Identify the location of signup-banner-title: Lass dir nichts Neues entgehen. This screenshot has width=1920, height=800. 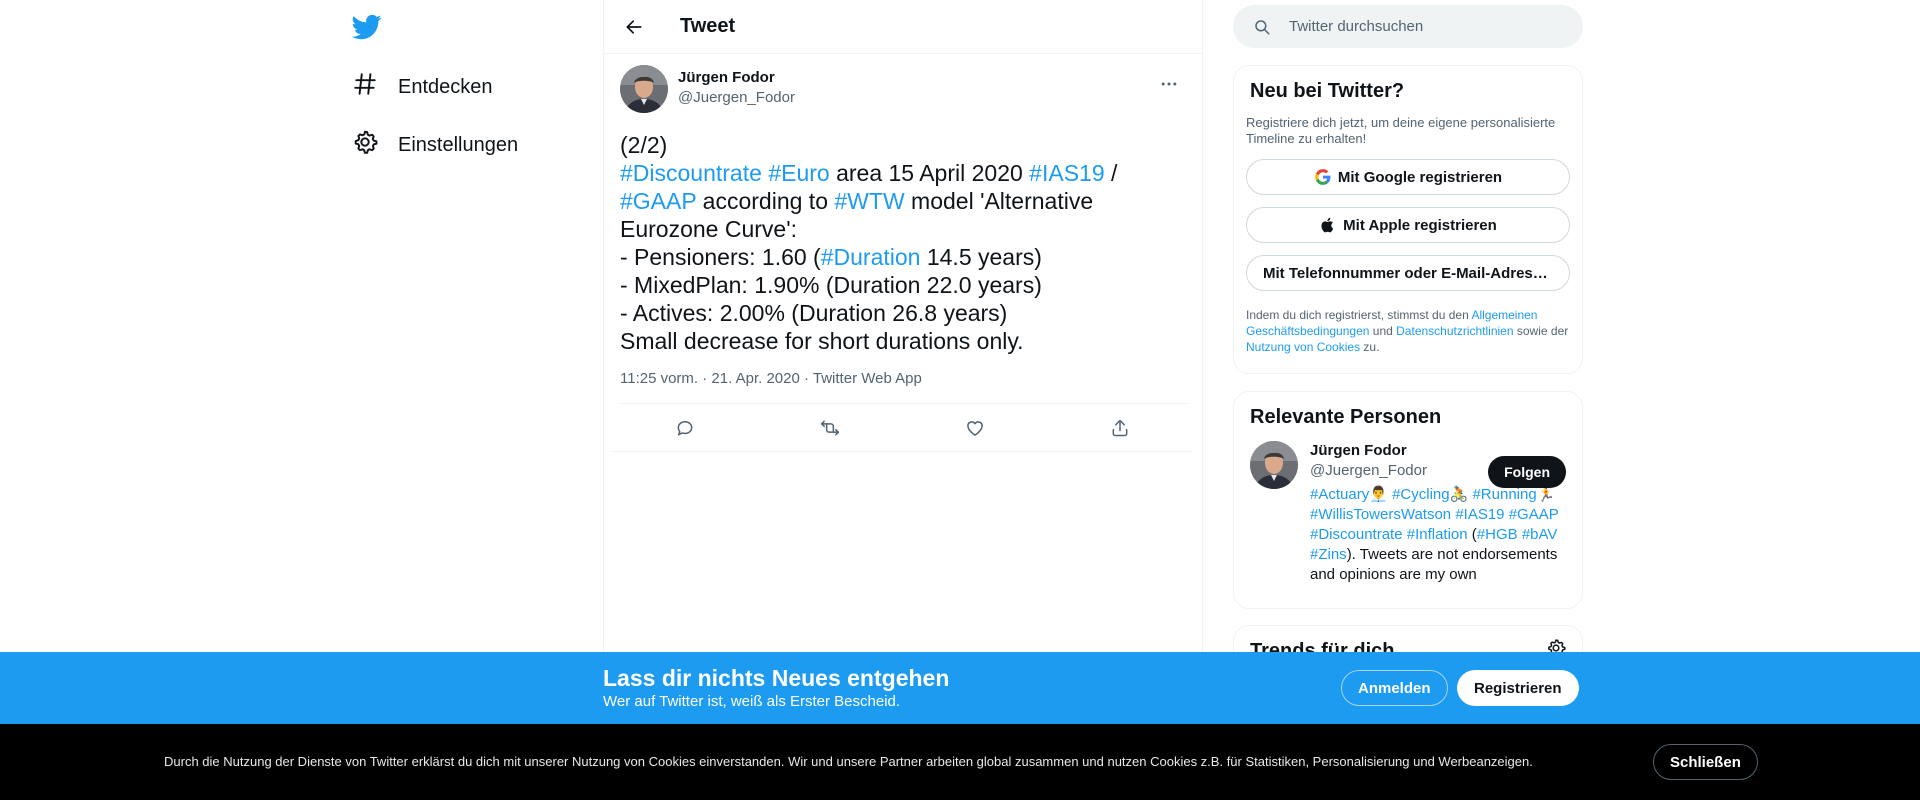
(776, 678).